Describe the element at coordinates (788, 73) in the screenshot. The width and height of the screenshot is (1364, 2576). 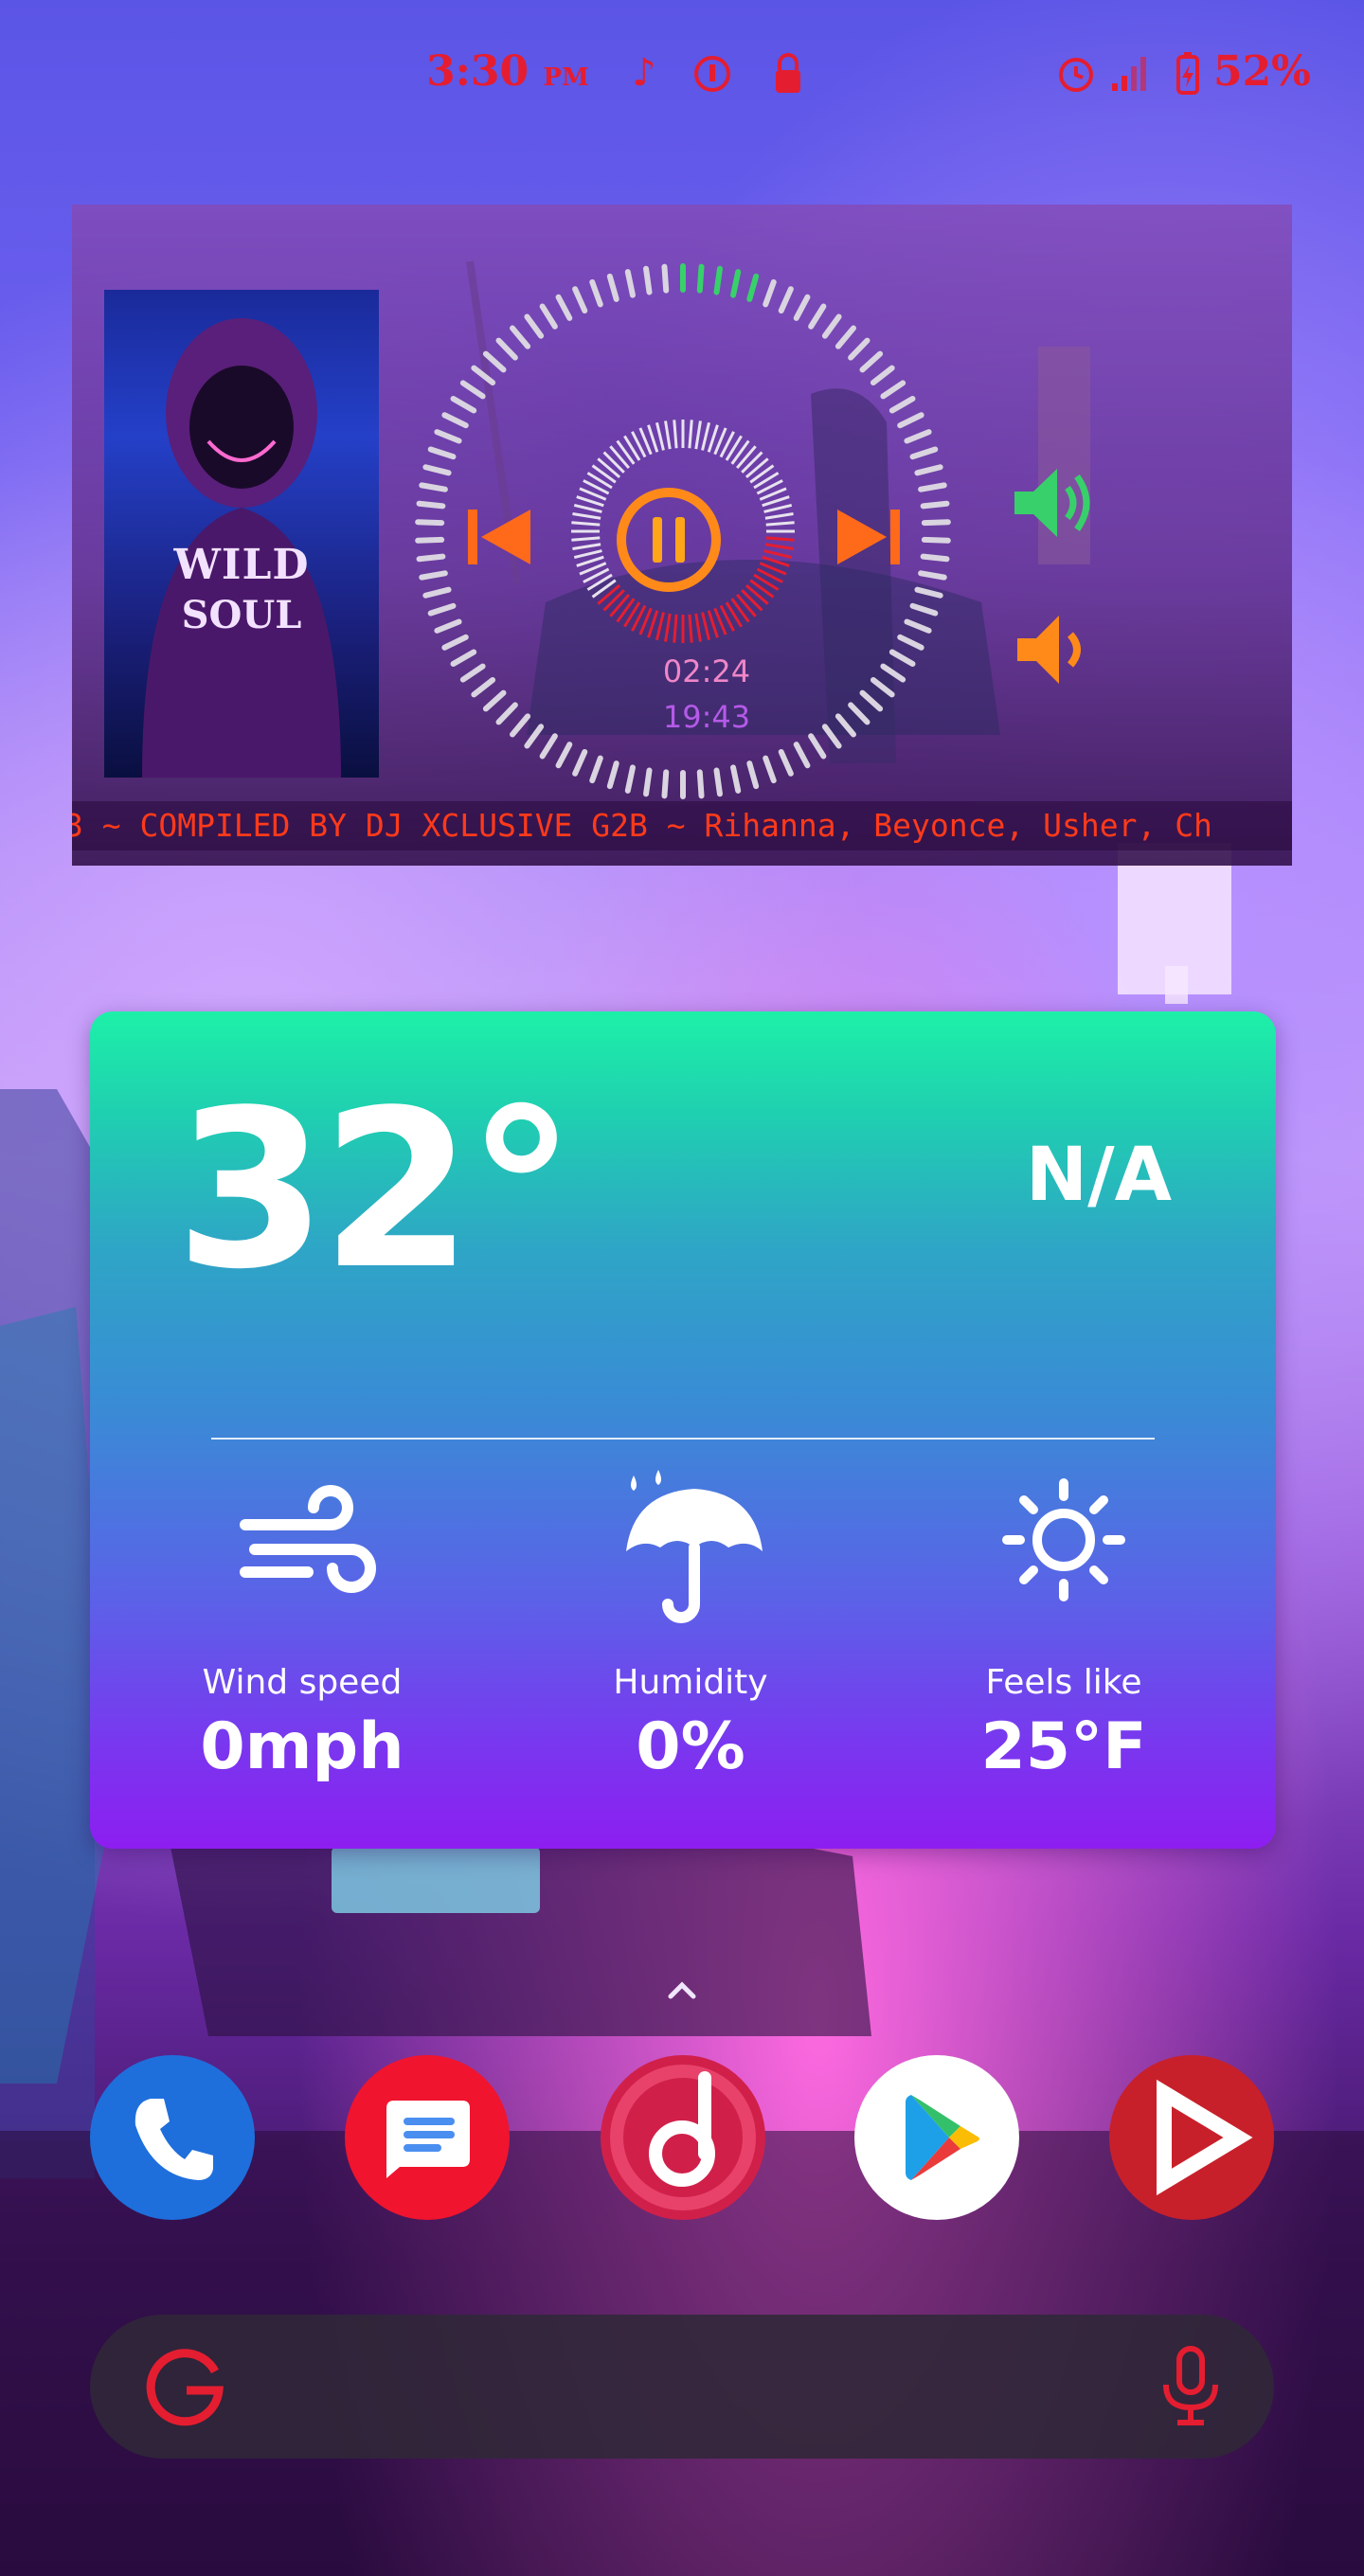
I see `lock-icon` at that location.